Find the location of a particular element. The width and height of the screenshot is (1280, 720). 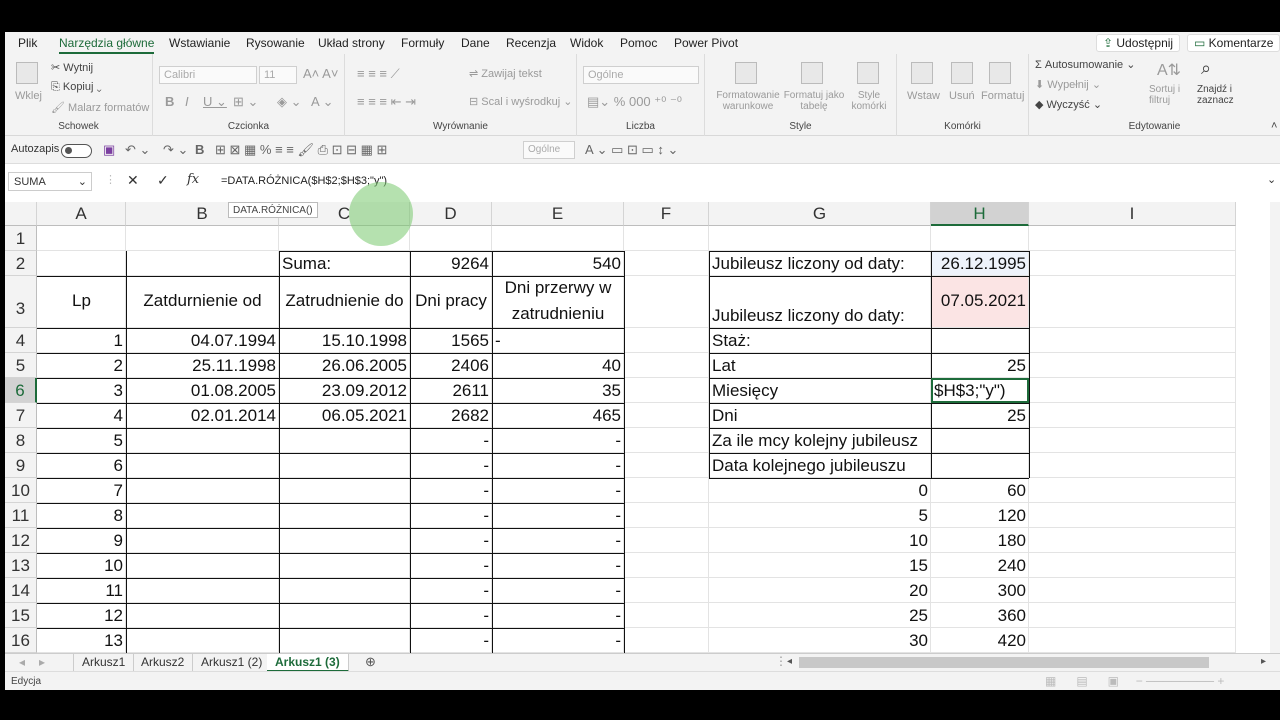

cell-C2: Suma: is located at coordinates (344, 263).